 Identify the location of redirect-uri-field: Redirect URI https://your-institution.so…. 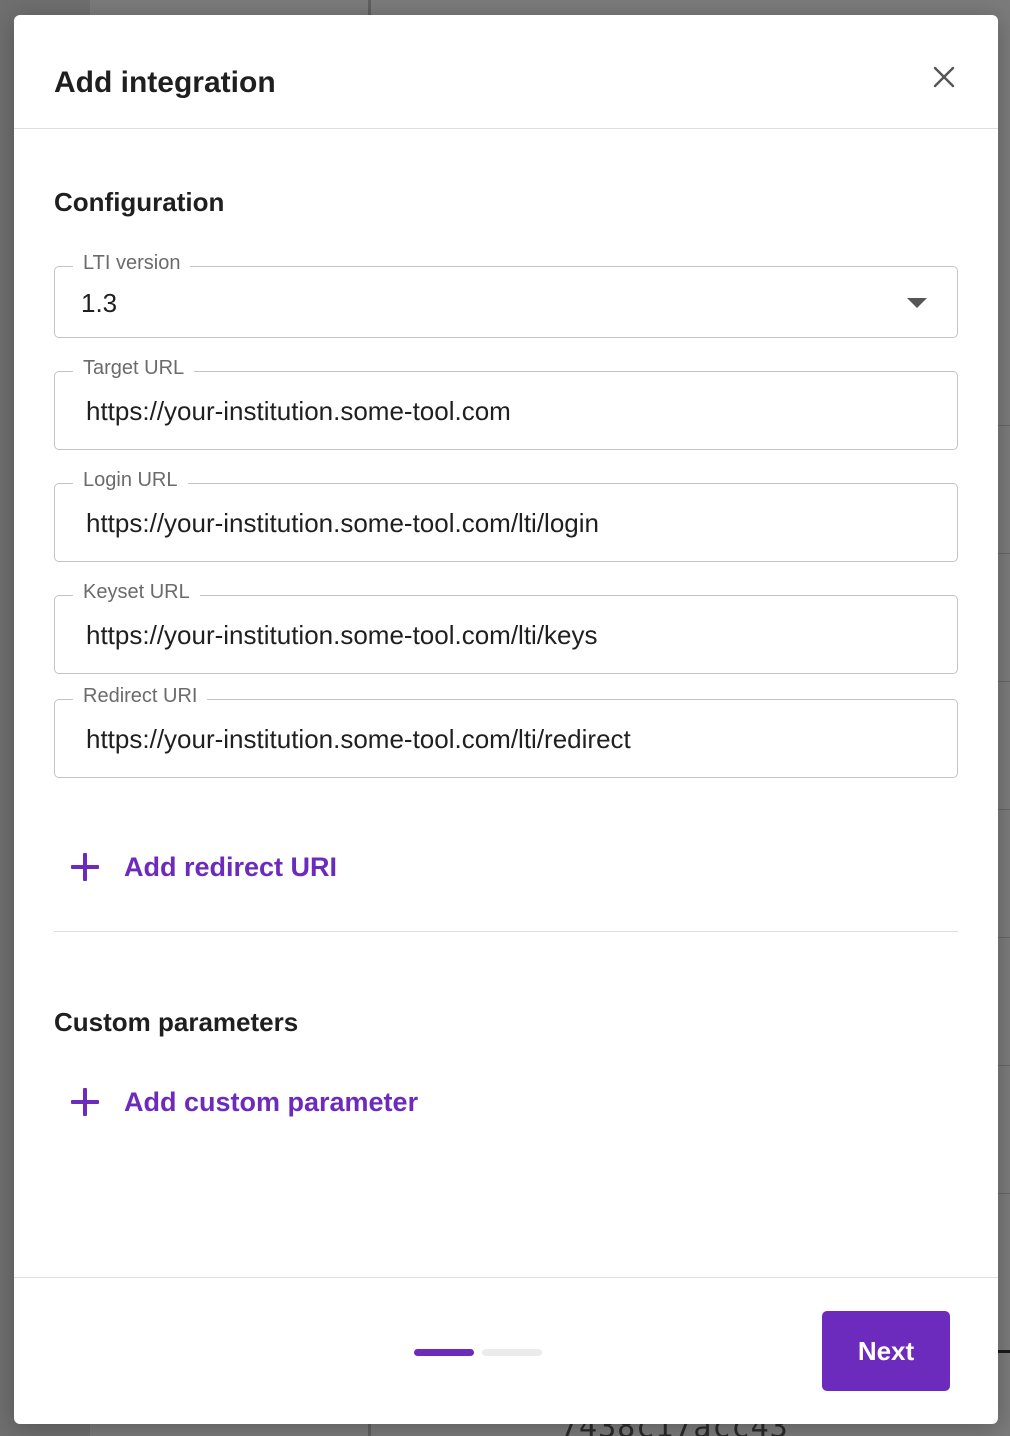
(506, 731).